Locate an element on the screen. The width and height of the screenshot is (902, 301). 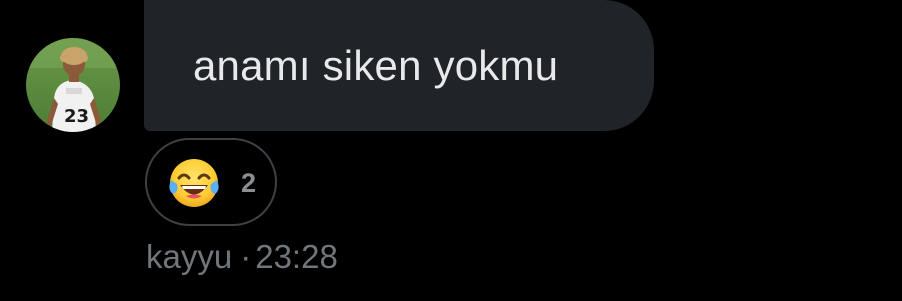
svg-text: 23 is located at coordinates (76, 116).